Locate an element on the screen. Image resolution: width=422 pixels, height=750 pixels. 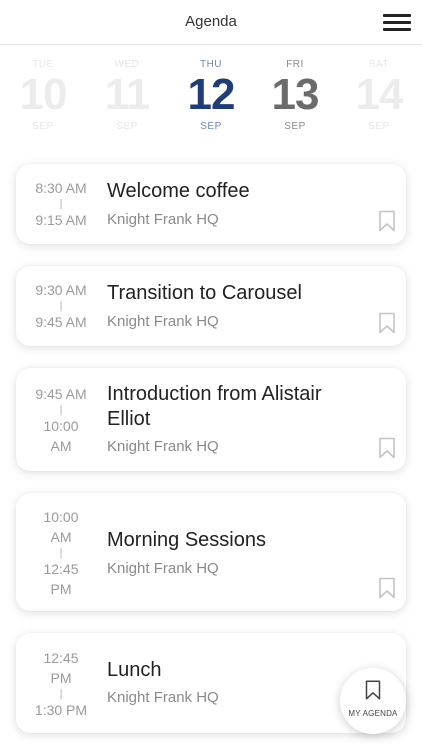
my-agenda-button: MY AGENDA is located at coordinates (373, 701).